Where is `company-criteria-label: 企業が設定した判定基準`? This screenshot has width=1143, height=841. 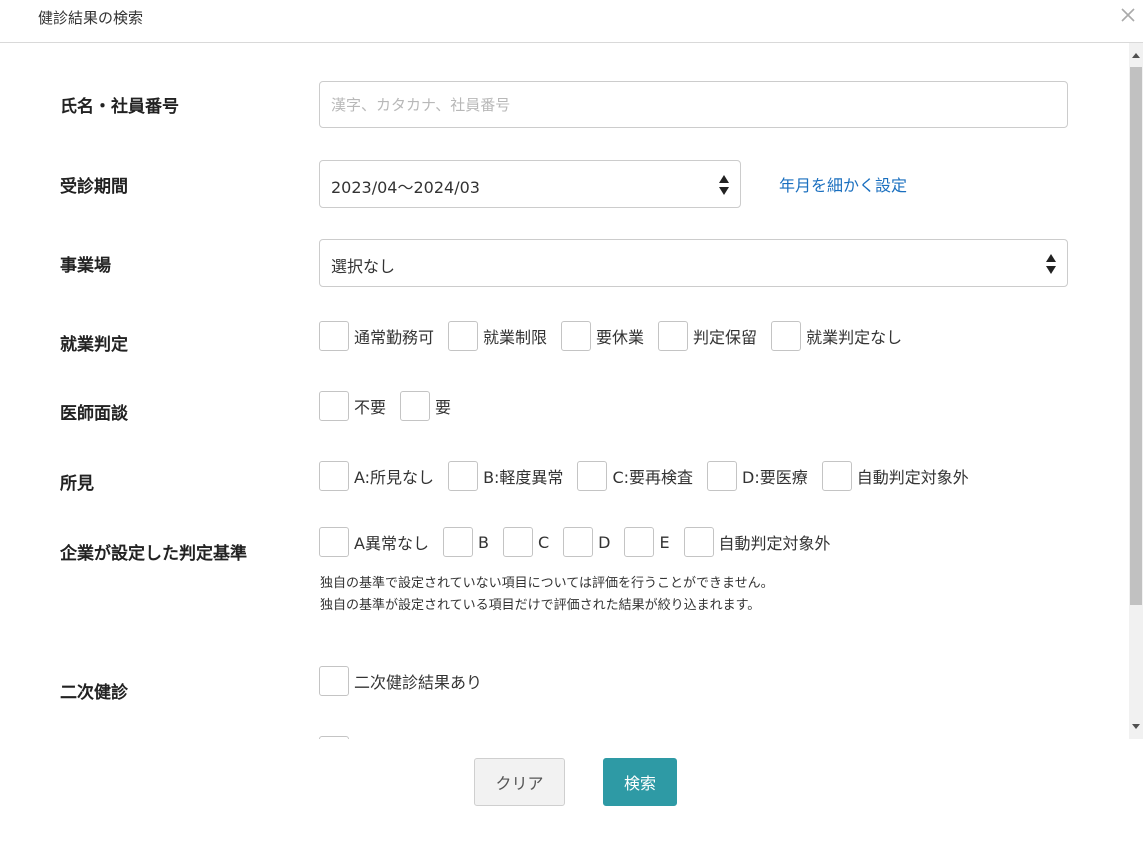
company-criteria-label: 企業が設定した判定基準 is located at coordinates (153, 554).